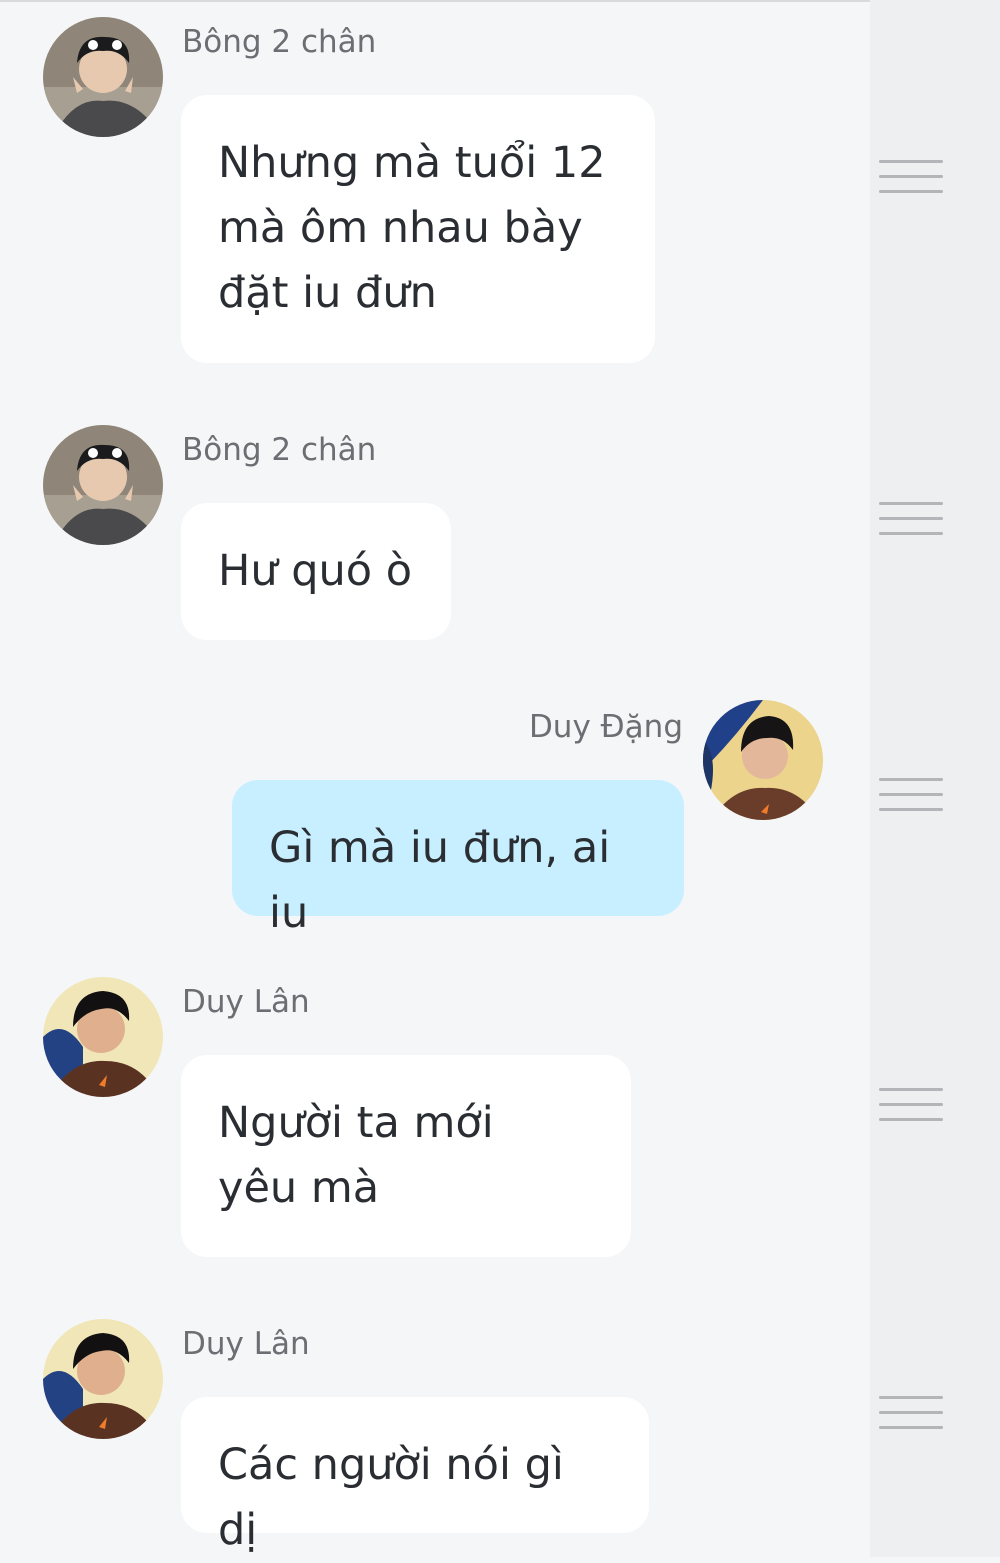 The width and height of the screenshot is (1000, 1563). What do you see at coordinates (605, 727) in the screenshot?
I see `sender-name: Duy Đặng` at bounding box center [605, 727].